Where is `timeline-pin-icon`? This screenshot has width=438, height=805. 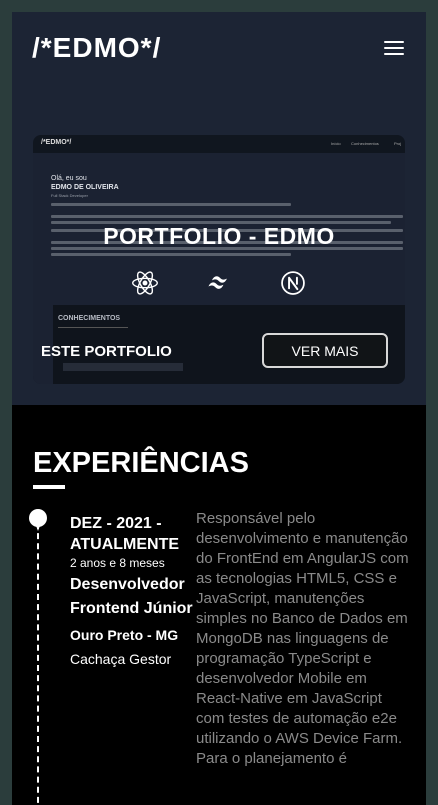
timeline-pin-icon is located at coordinates (38, 520).